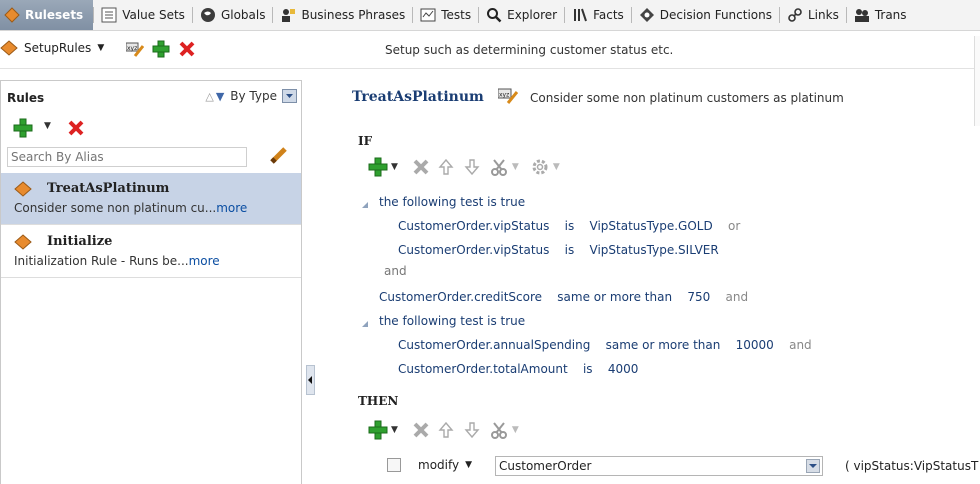 The height and width of the screenshot is (484, 980). I want to click on chevron-down-icon: ▼, so click(101, 48).